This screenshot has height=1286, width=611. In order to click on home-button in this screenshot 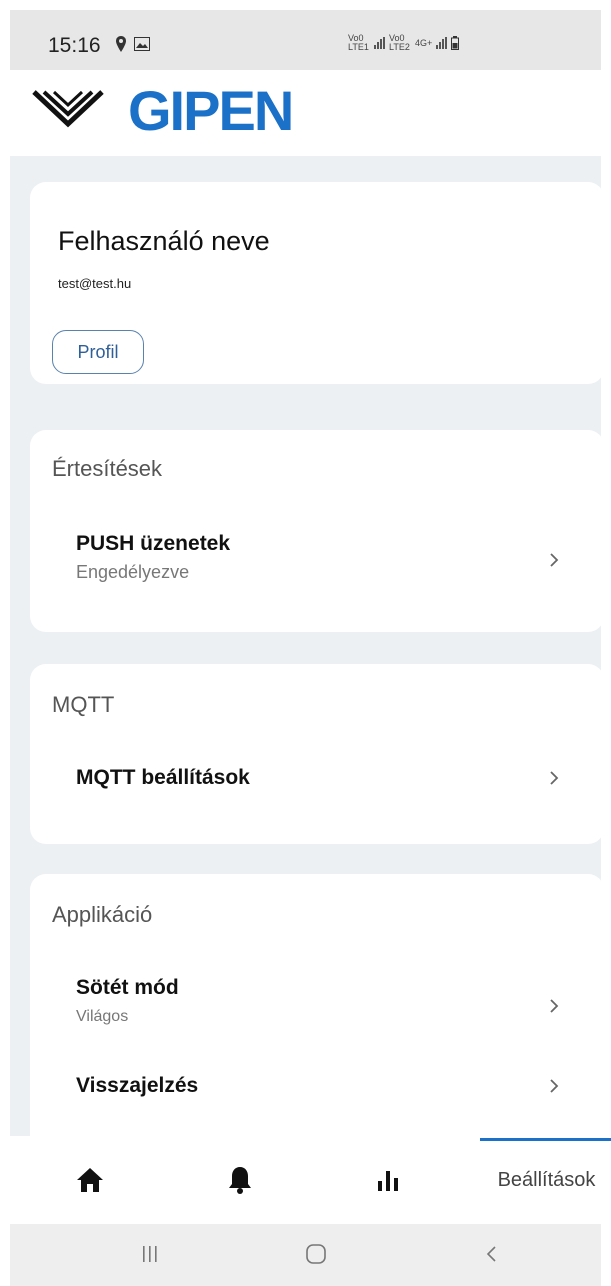, I will do `click(316, 1254)`.